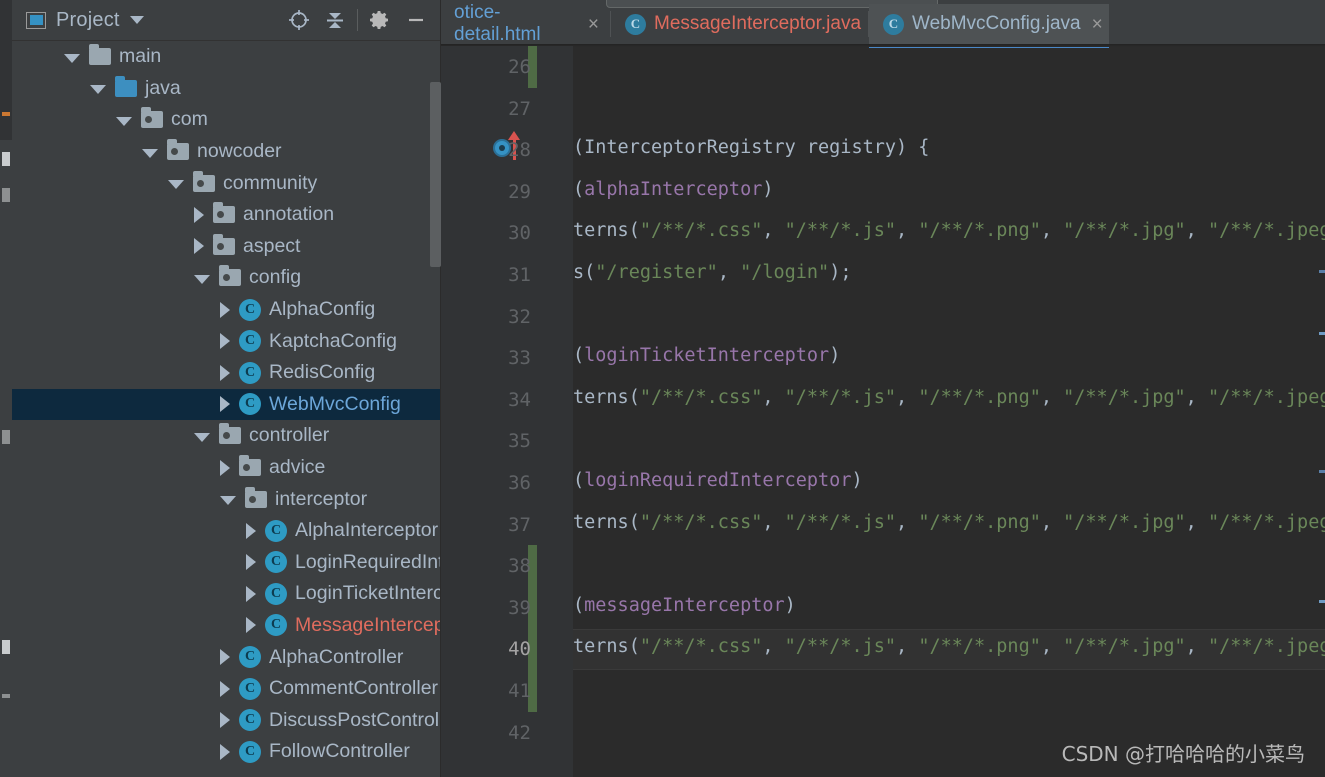 This screenshot has width=1325, height=777. I want to click on tree-item-controller: controller, so click(226, 436).